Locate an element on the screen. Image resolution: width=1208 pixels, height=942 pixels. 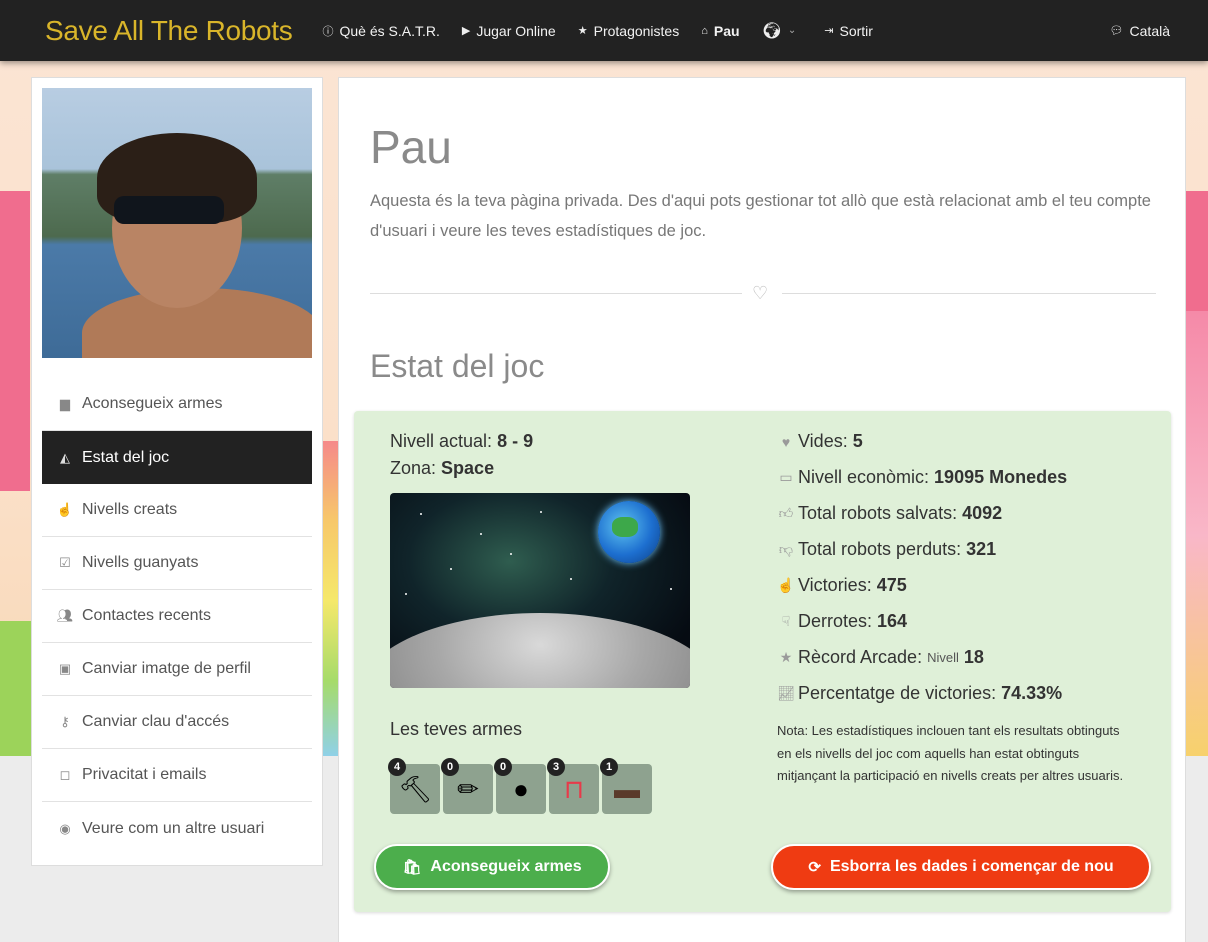
nav-protagonists: ★ Protagonistes is located at coordinates (628, 30).